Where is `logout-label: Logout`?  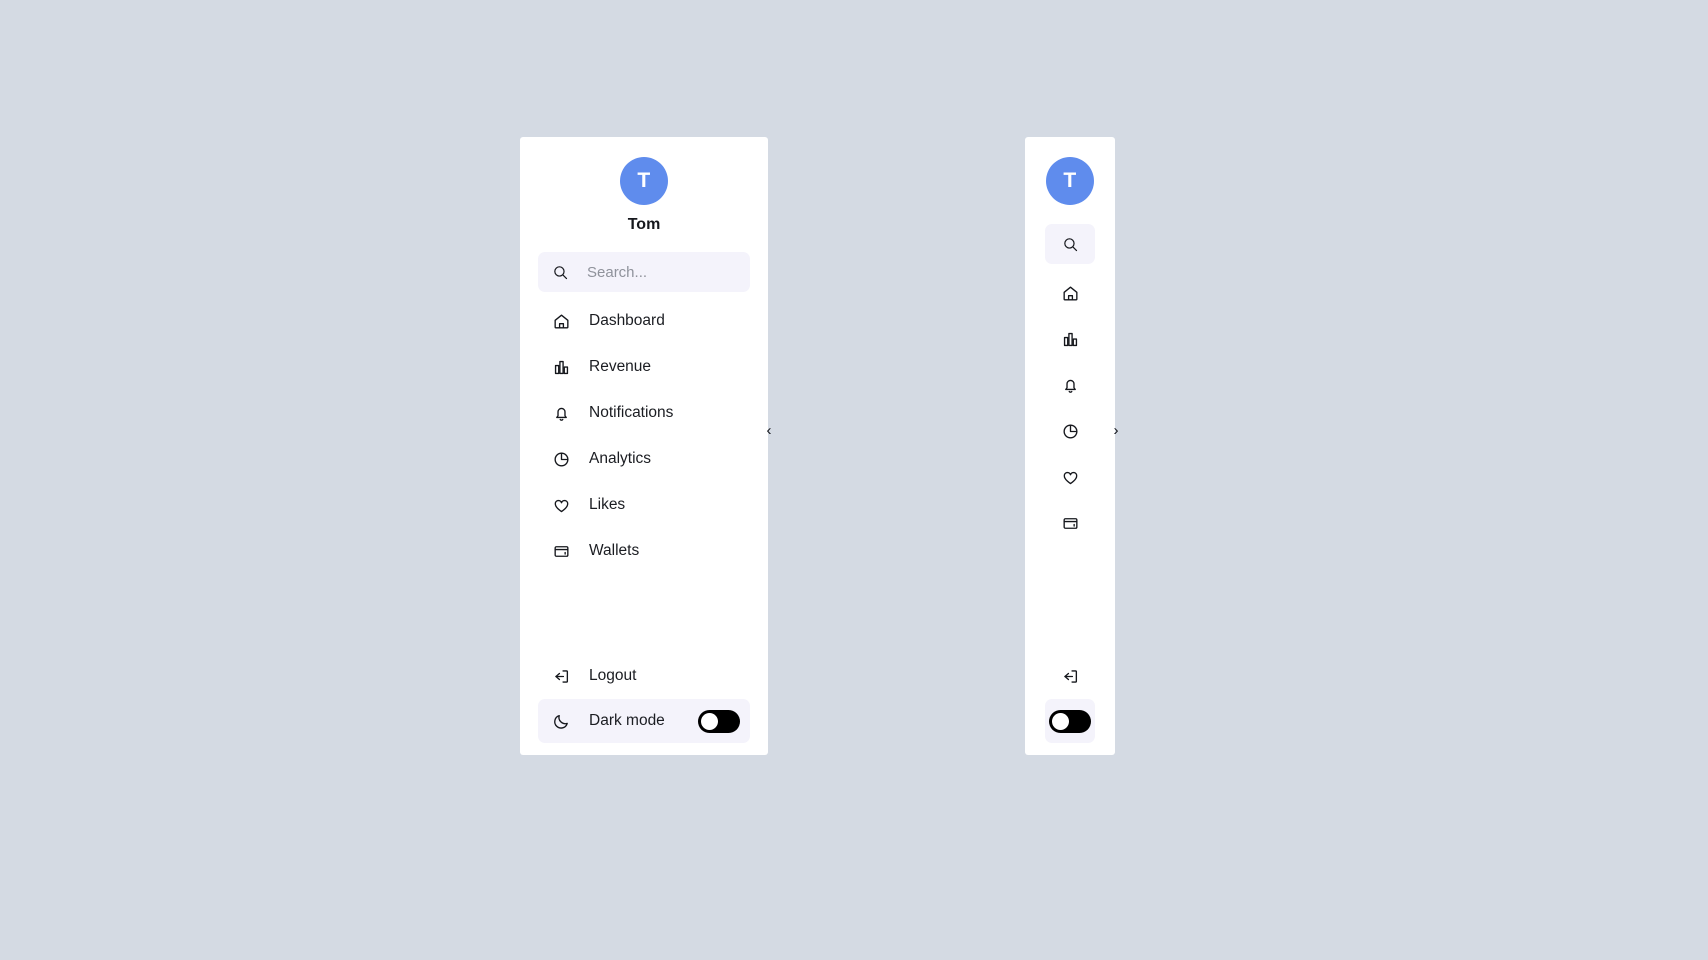
logout-label: Logout is located at coordinates (613, 676).